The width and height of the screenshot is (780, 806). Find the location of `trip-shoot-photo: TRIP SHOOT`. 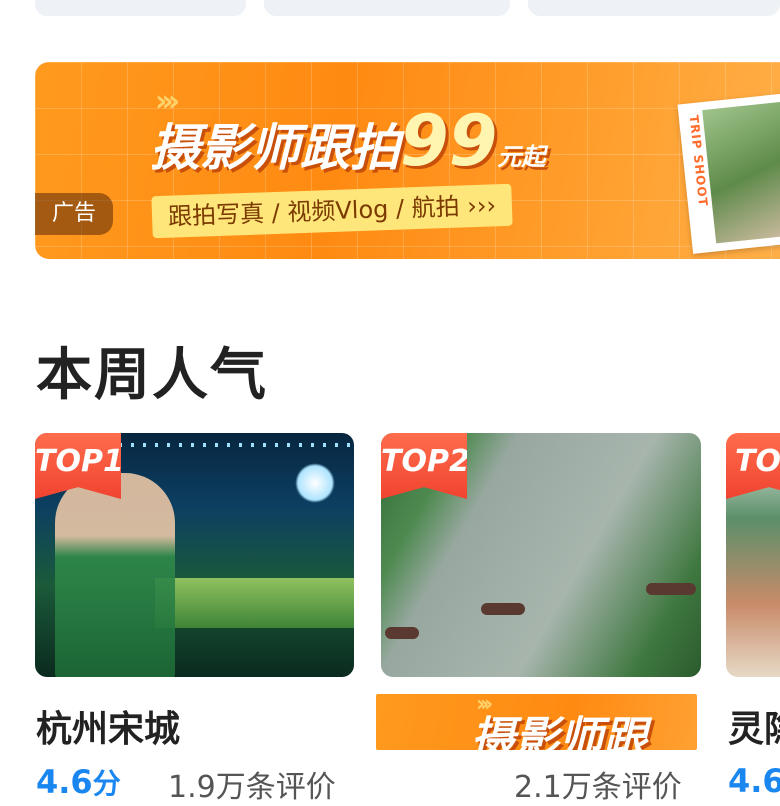

trip-shoot-photo: TRIP SHOOT is located at coordinates (728, 173).